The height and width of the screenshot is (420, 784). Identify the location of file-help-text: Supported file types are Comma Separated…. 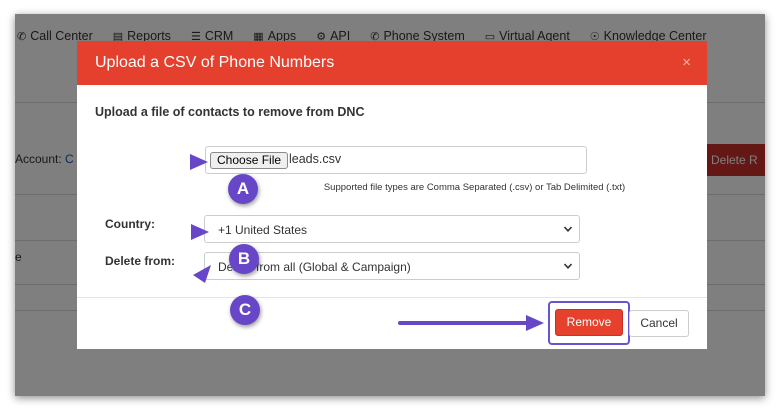
(474, 187).